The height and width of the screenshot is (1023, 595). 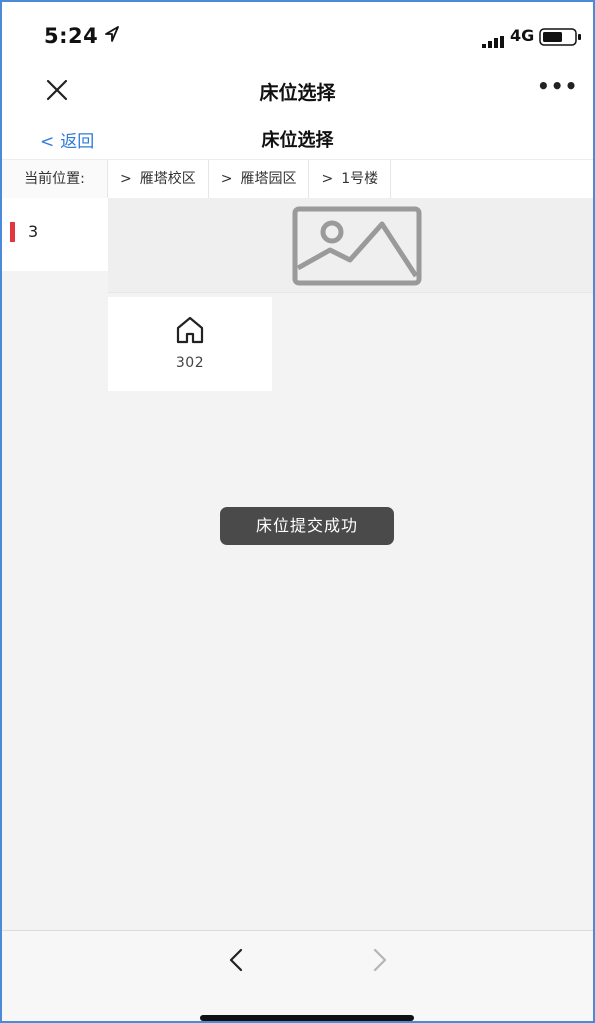 What do you see at coordinates (307, 1018) in the screenshot?
I see `home-indicator` at bounding box center [307, 1018].